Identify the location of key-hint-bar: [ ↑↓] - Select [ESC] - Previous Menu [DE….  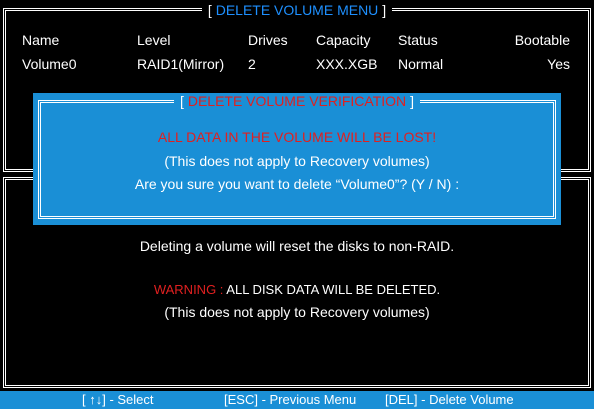
(297, 400).